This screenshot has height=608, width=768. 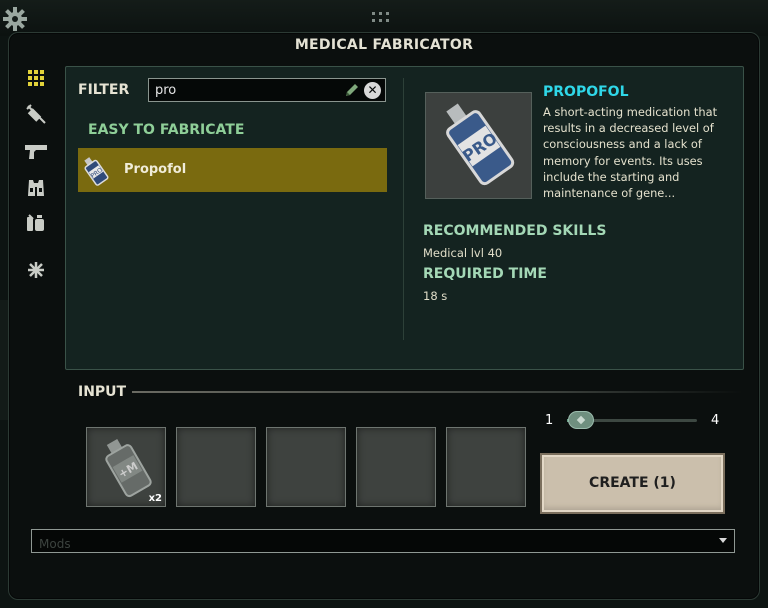 What do you see at coordinates (102, 392) in the screenshot?
I see `input-label: INPUT` at bounding box center [102, 392].